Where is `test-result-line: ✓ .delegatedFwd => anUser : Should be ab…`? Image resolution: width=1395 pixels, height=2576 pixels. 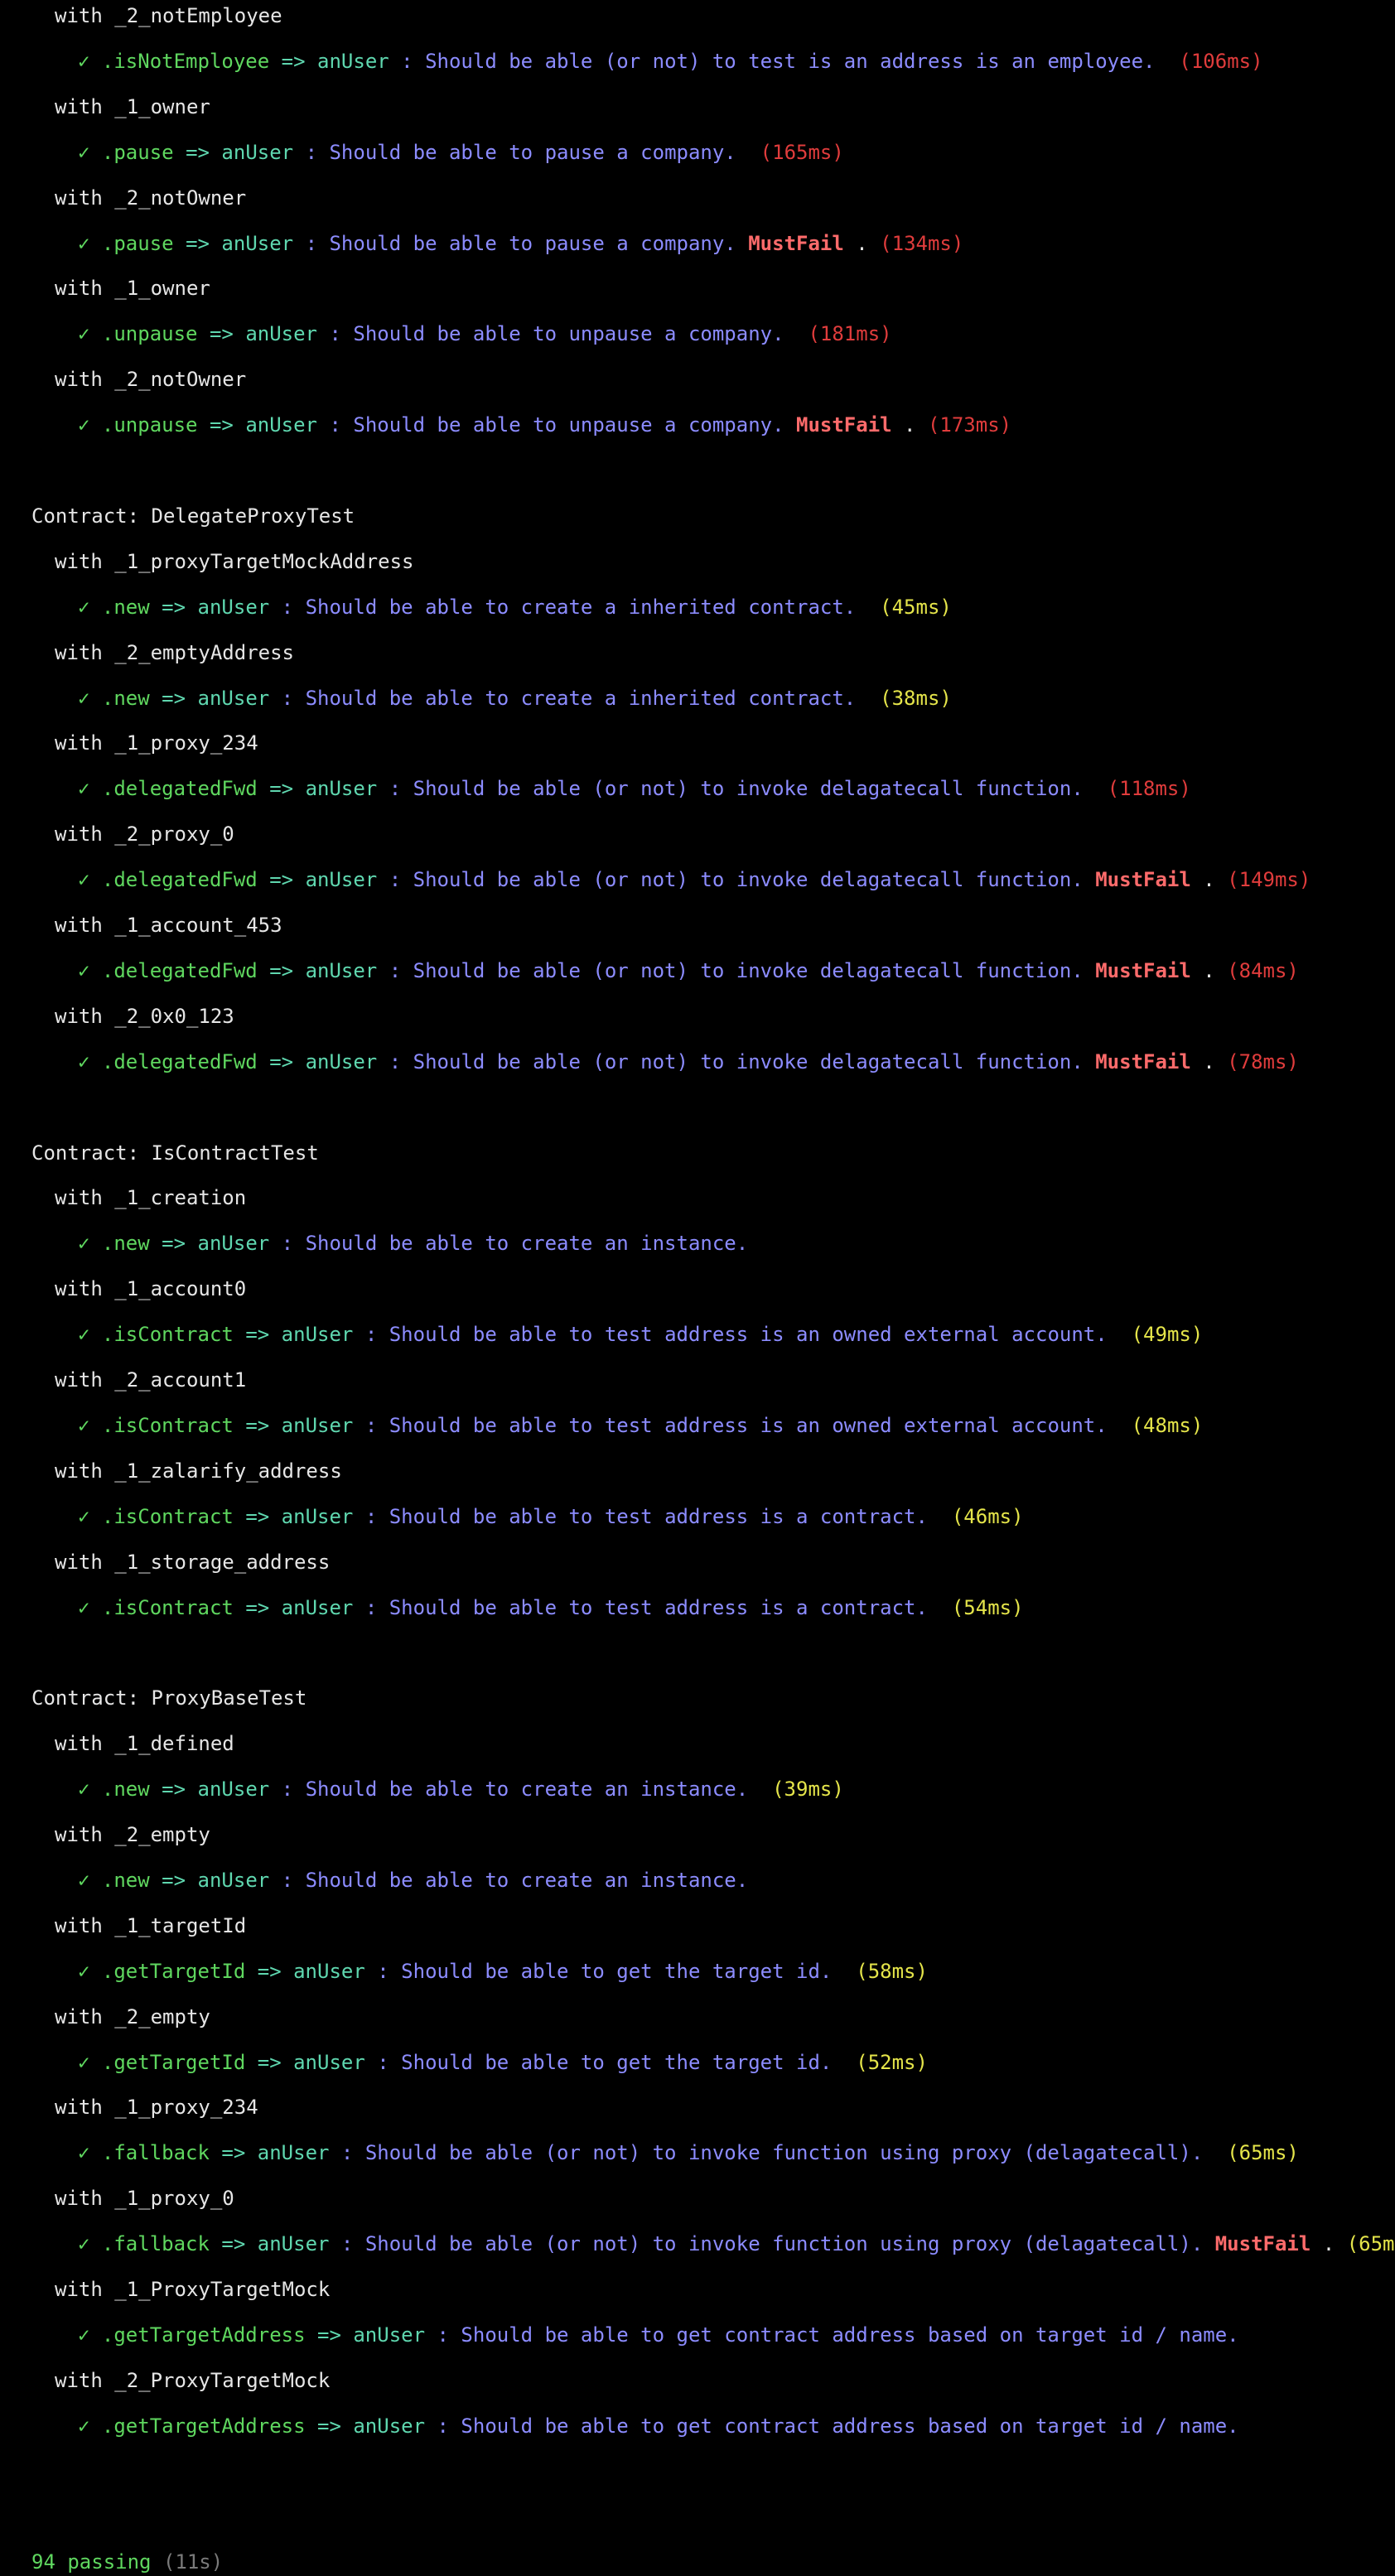 test-result-line: ✓ .delegatedFwd => anUser : Should be ab… is located at coordinates (688, 1062).